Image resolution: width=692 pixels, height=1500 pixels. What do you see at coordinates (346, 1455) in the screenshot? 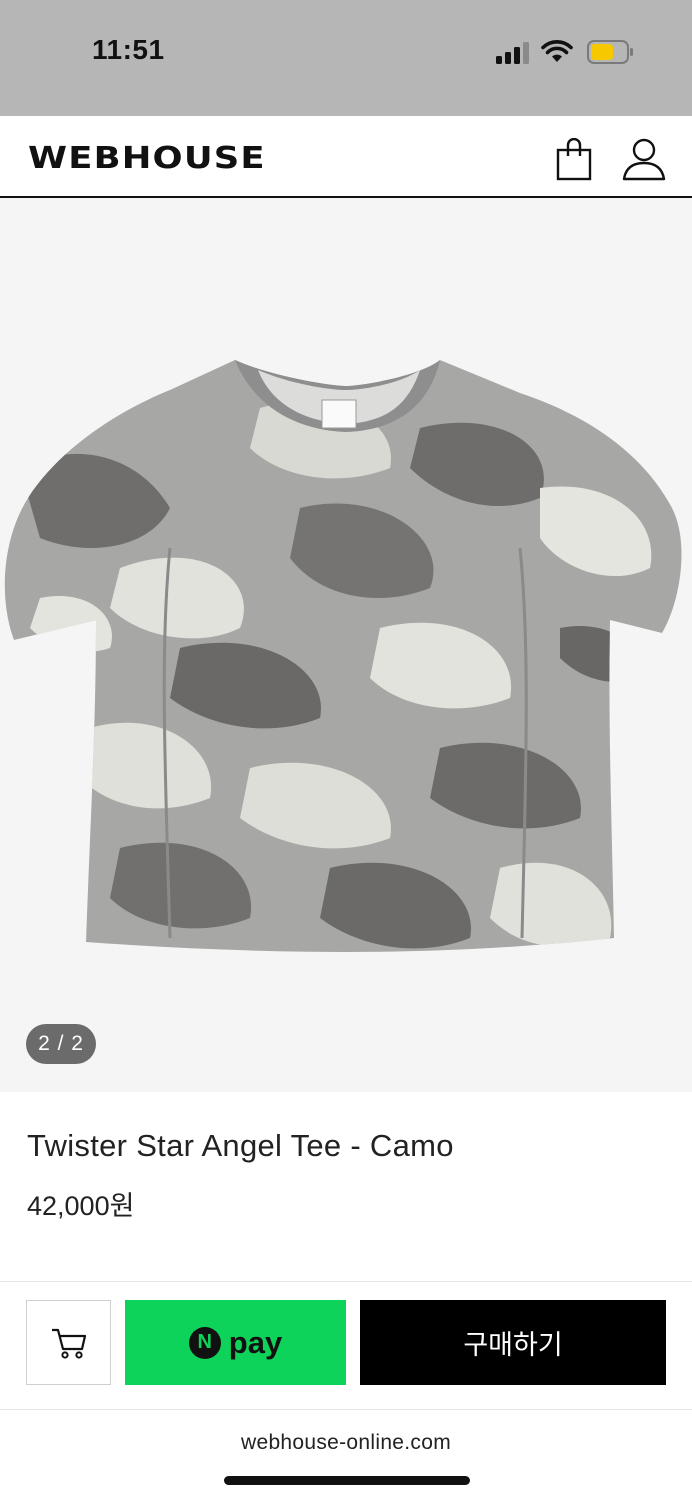
I see `browser-url-bar: webhouse-online.com` at bounding box center [346, 1455].